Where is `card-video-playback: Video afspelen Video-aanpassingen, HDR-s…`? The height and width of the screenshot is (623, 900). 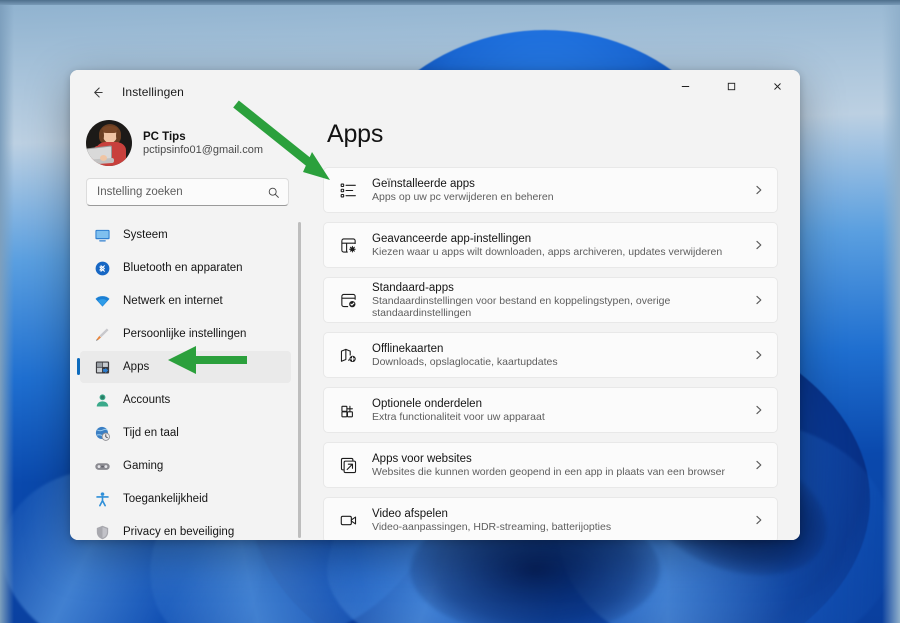 card-video-playback: Video afspelen Video-aanpassingen, HDR-s… is located at coordinates (550, 518).